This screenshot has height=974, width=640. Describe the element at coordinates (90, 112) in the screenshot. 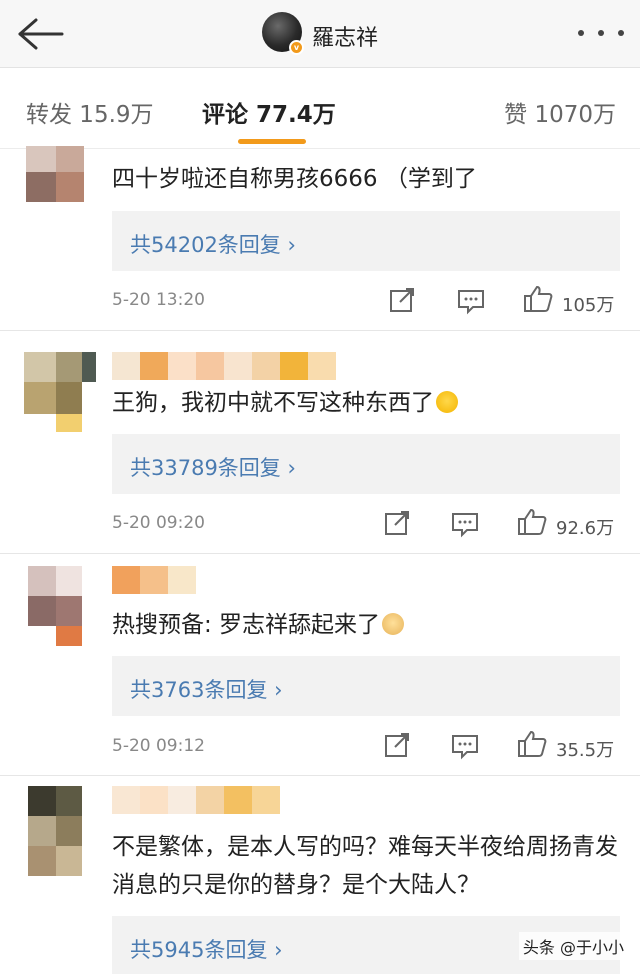

I see `tab-repost: 转发 15.9万` at that location.